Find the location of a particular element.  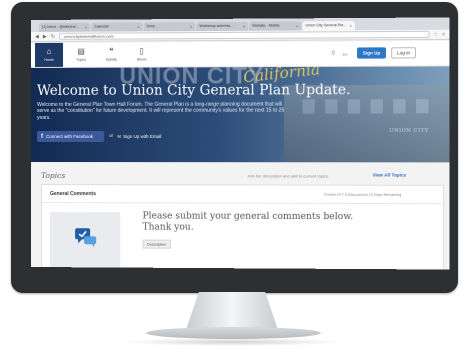

email-icon: ✉ is located at coordinates (119, 136).